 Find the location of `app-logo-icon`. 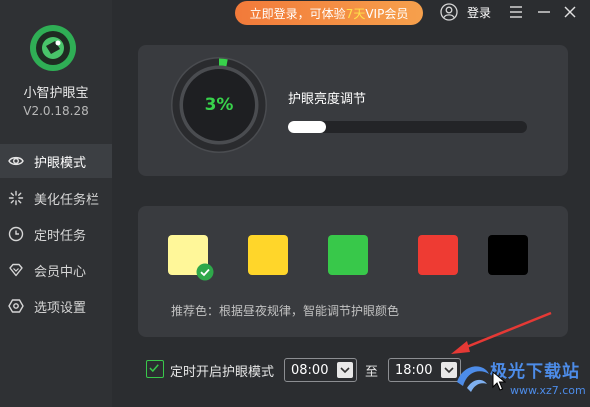

app-logo-icon is located at coordinates (53, 48).